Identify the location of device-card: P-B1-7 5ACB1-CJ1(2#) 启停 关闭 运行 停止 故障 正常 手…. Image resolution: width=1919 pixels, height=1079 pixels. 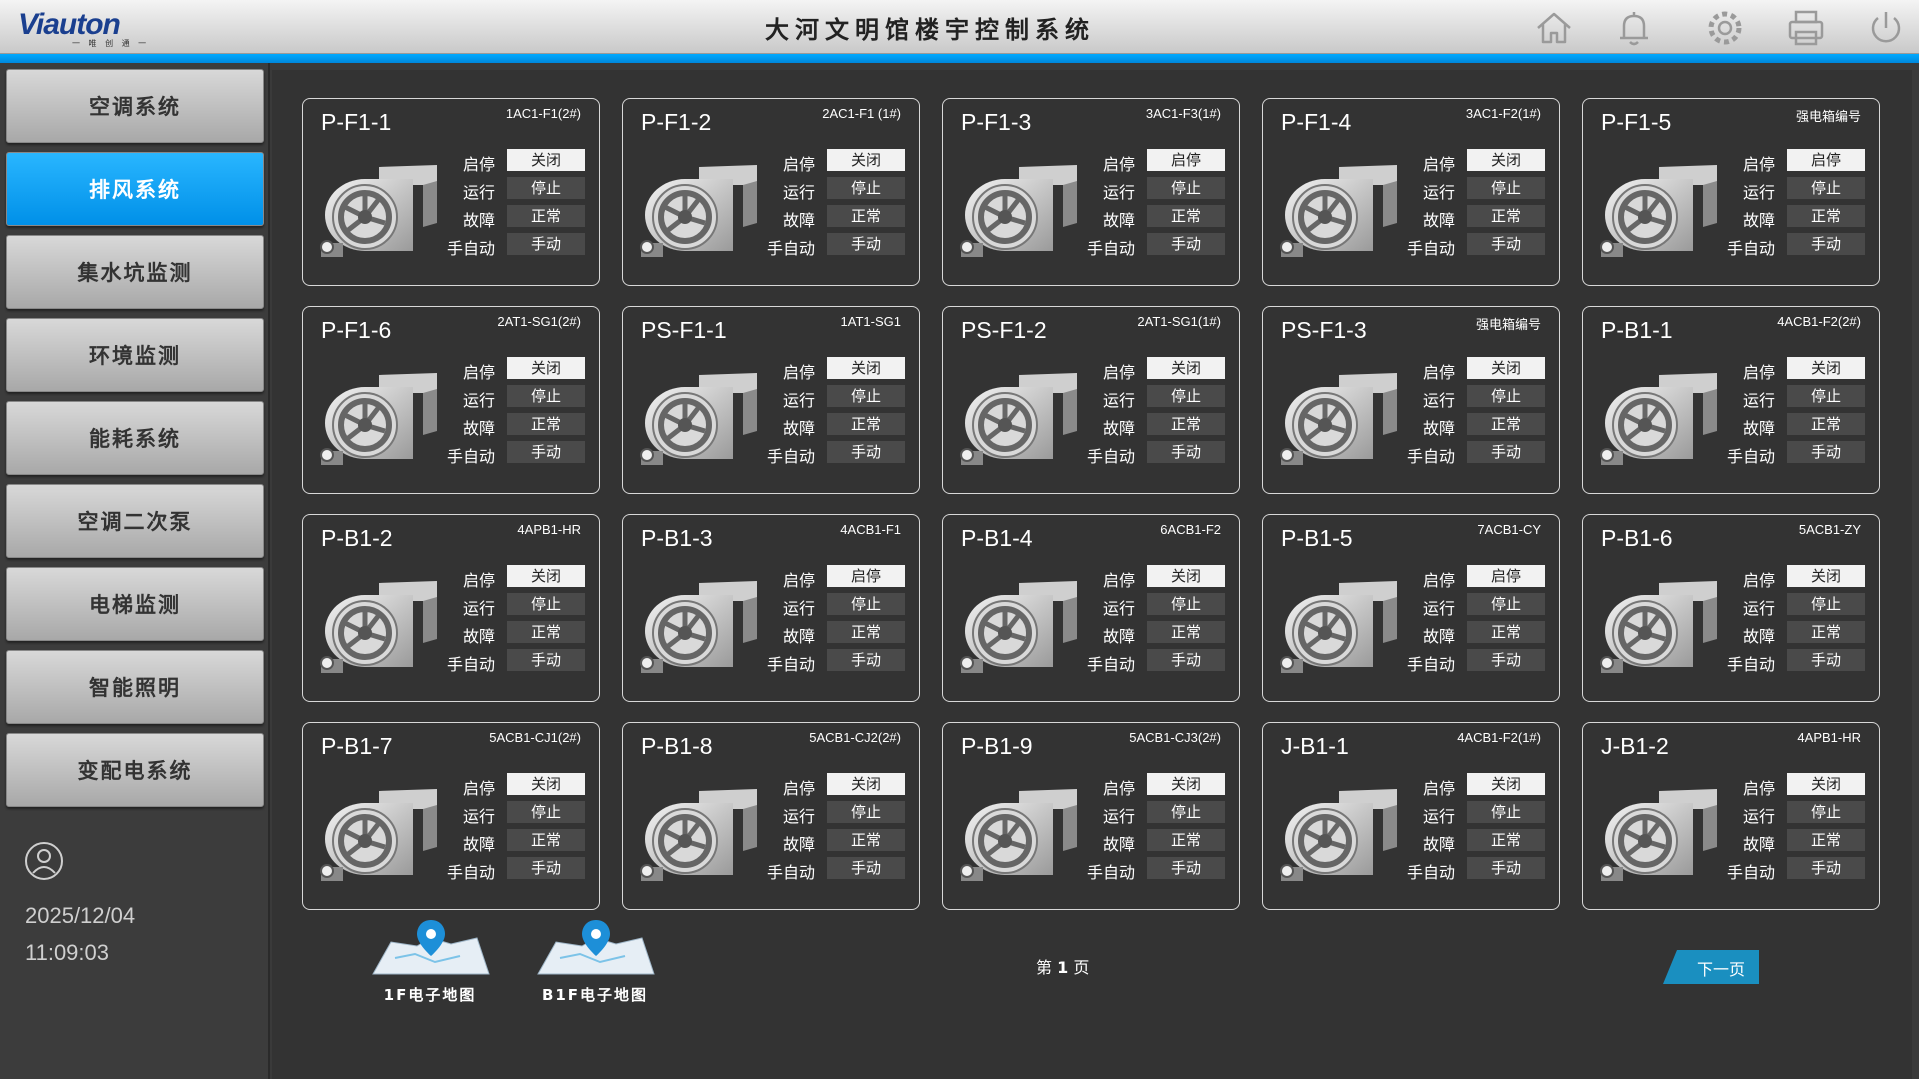
(451, 816).